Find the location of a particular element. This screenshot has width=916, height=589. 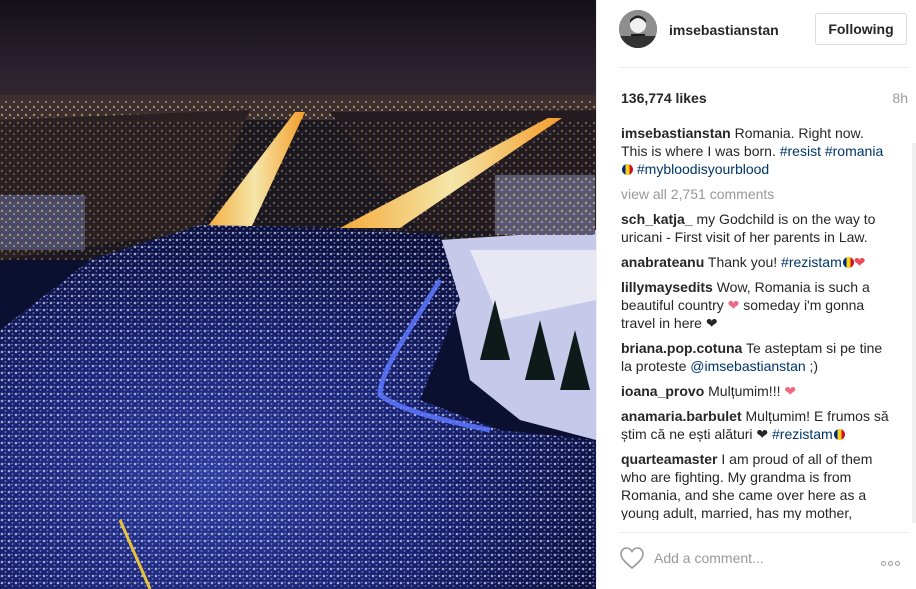

following-button: Following is located at coordinates (861, 29).